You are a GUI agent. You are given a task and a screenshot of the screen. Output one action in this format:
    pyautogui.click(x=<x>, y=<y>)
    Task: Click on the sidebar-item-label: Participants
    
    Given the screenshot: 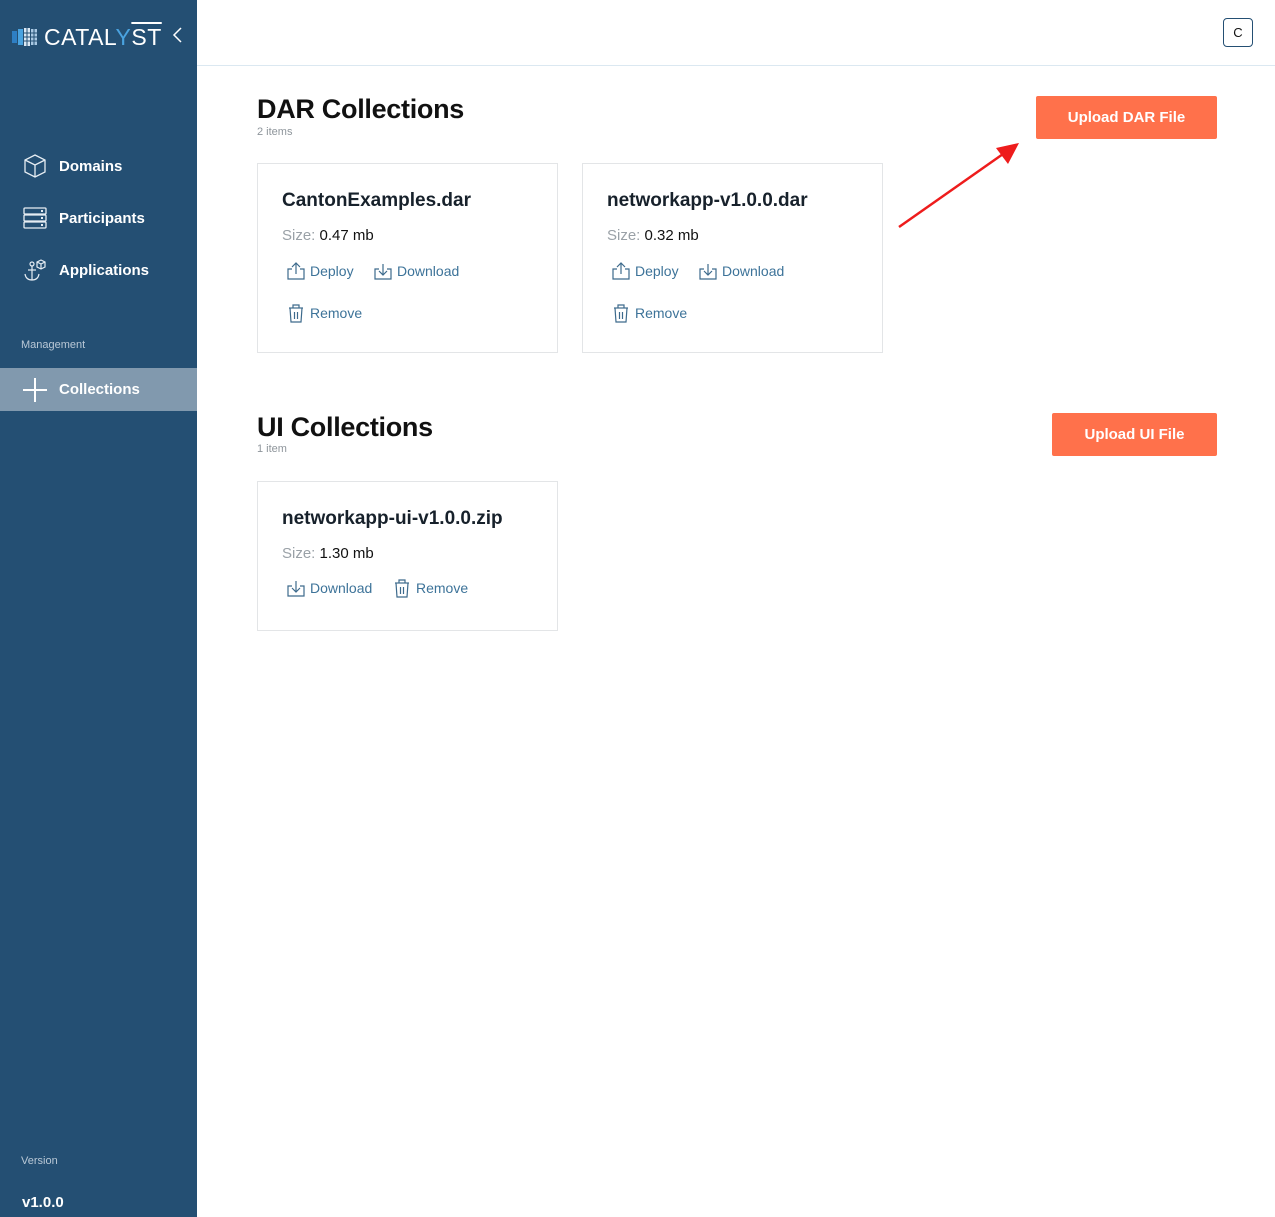 What is the action you would take?
    pyautogui.click(x=102, y=218)
    